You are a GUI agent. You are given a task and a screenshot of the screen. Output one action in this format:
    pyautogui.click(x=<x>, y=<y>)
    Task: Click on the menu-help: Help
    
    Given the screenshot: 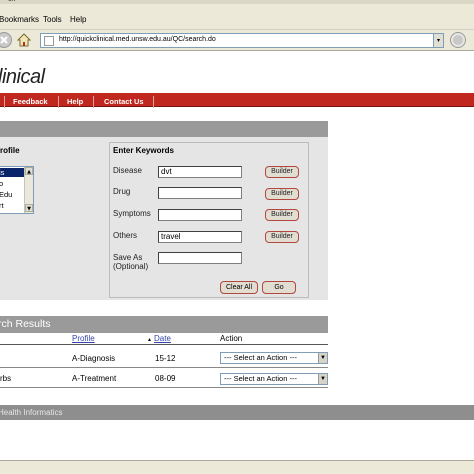 What is the action you would take?
    pyautogui.click(x=78, y=19)
    